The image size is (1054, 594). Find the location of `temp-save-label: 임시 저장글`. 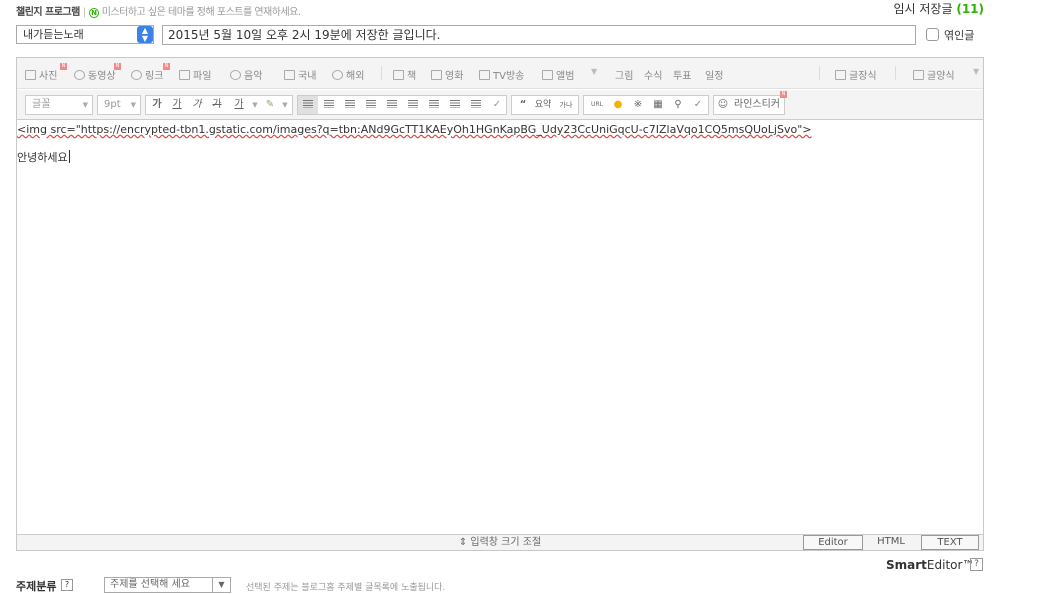

temp-save-label: 임시 저장글 is located at coordinates (923, 9).